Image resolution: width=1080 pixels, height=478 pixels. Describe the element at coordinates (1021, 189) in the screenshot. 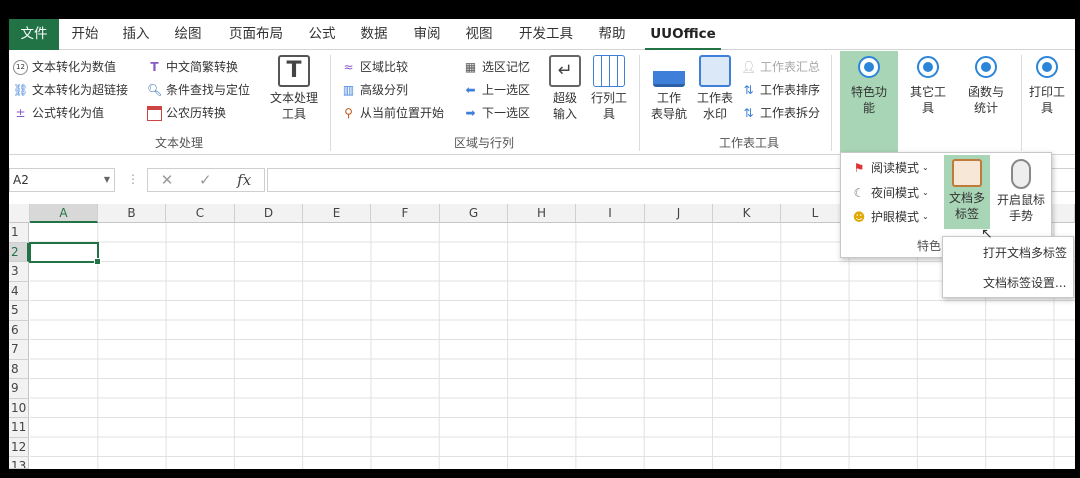

I see `mouse-gesture-button: 开启鼠标 手势` at that location.